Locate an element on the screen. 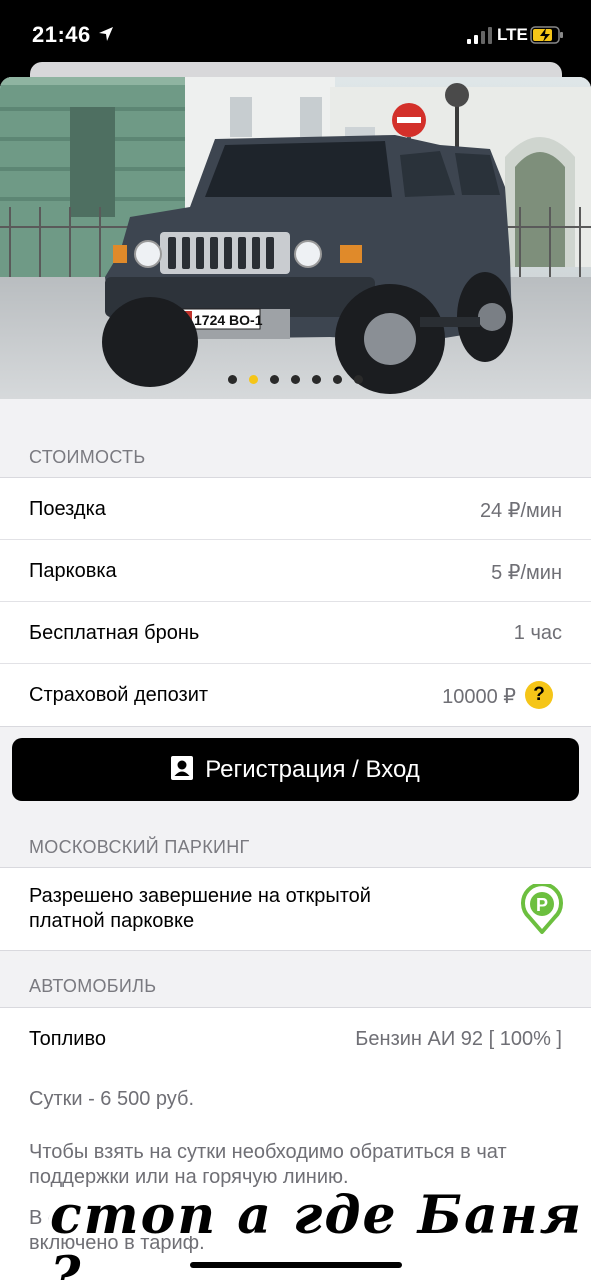  free-booking-value: 1 час is located at coordinates (537, 633).